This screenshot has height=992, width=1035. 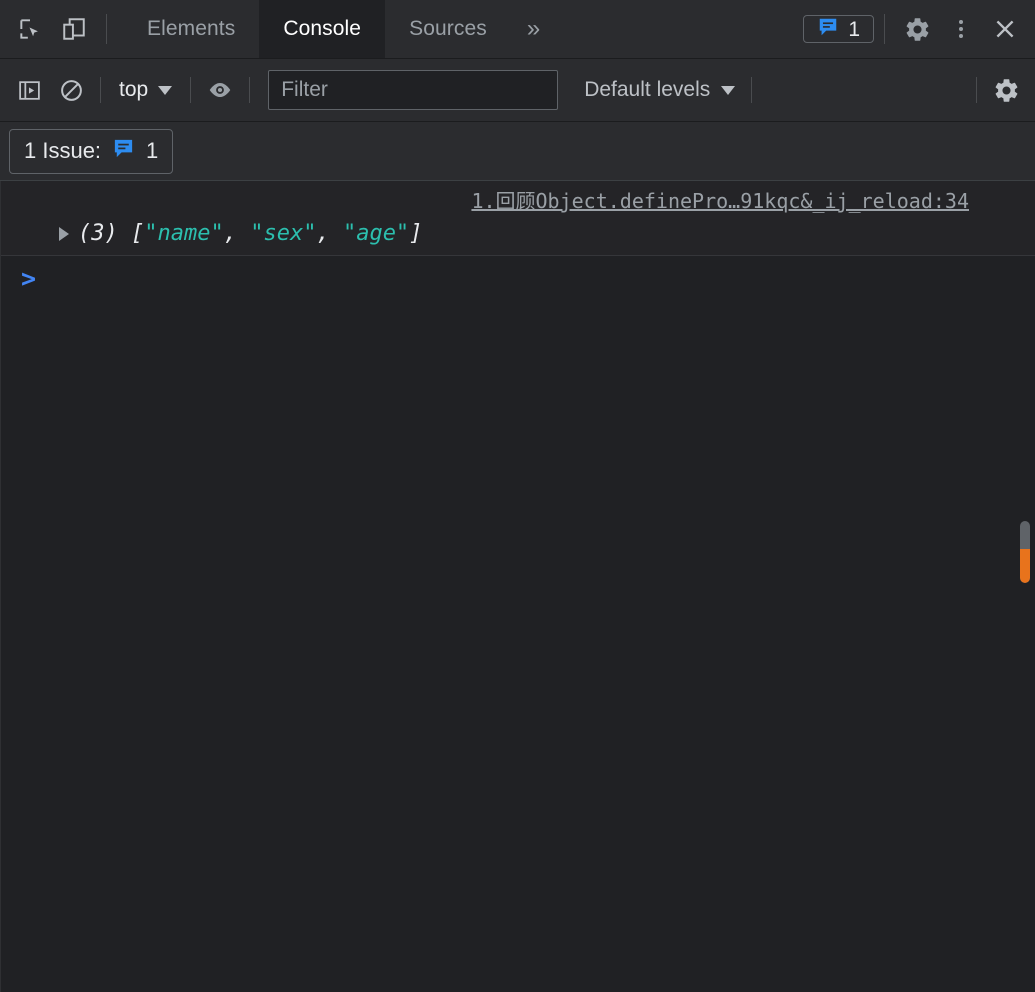 I want to click on more-tabs-chevron-icon: », so click(x=533, y=29).